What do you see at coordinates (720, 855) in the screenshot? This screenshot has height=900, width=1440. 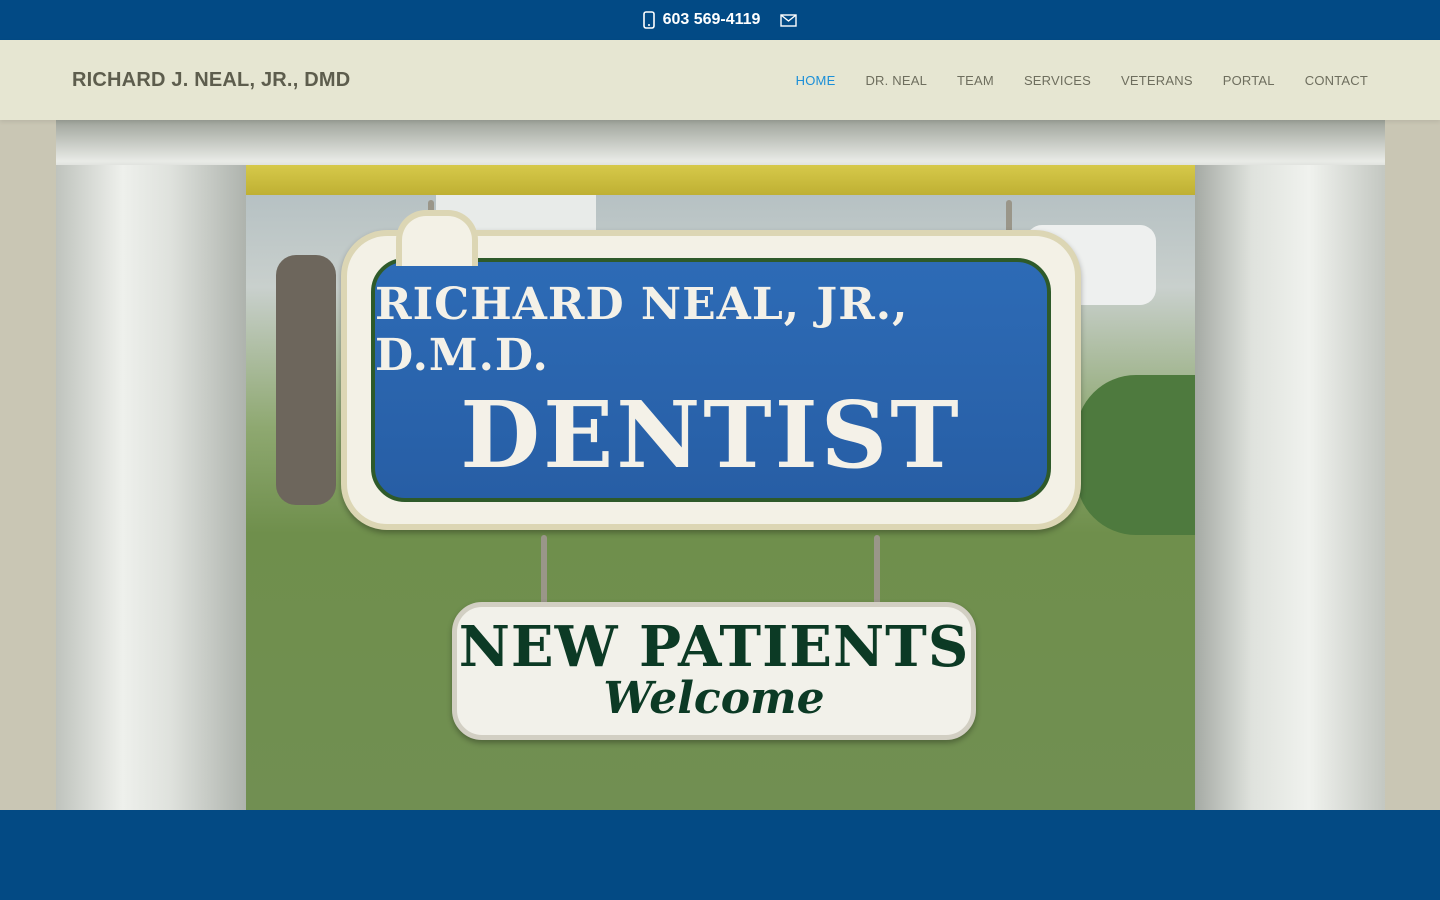 I see `blue-section-band` at bounding box center [720, 855].